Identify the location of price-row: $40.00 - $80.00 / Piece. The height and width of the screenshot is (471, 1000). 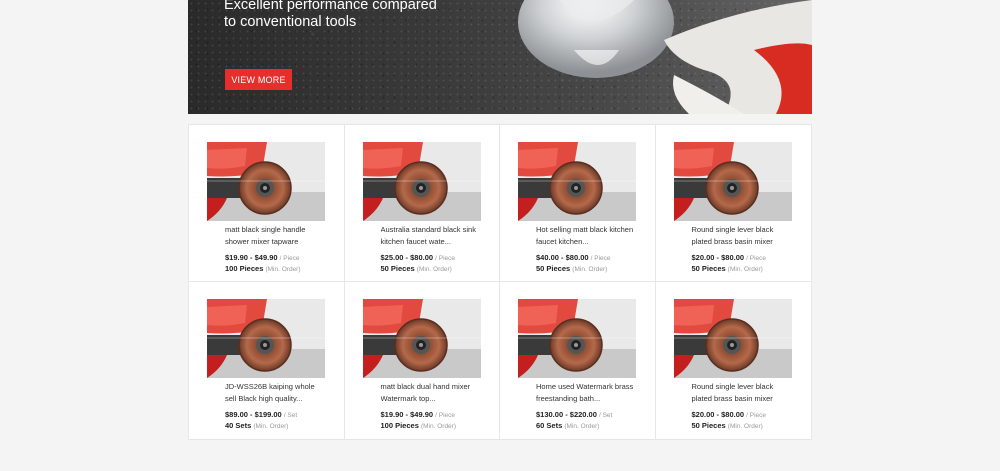
(573, 257).